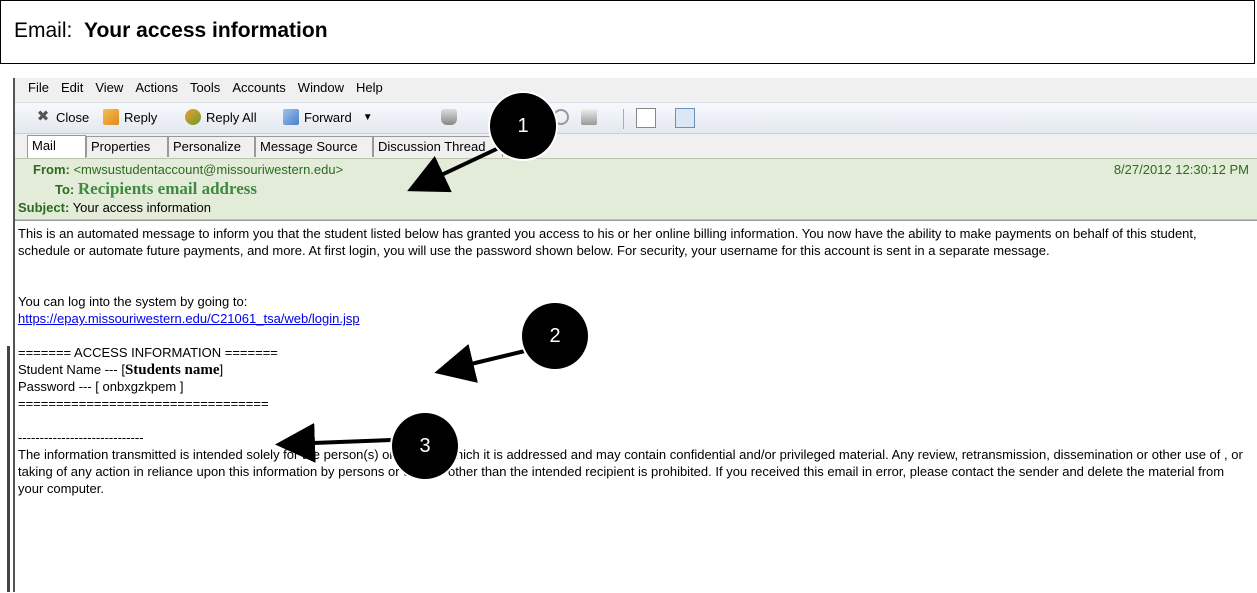 The height and width of the screenshot is (593, 1257). I want to click on tab-discussion-thread: Discussion Thread, so click(438, 146).